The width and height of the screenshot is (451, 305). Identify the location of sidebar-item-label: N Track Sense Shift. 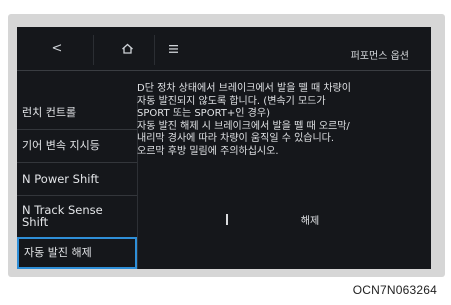
(62, 216).